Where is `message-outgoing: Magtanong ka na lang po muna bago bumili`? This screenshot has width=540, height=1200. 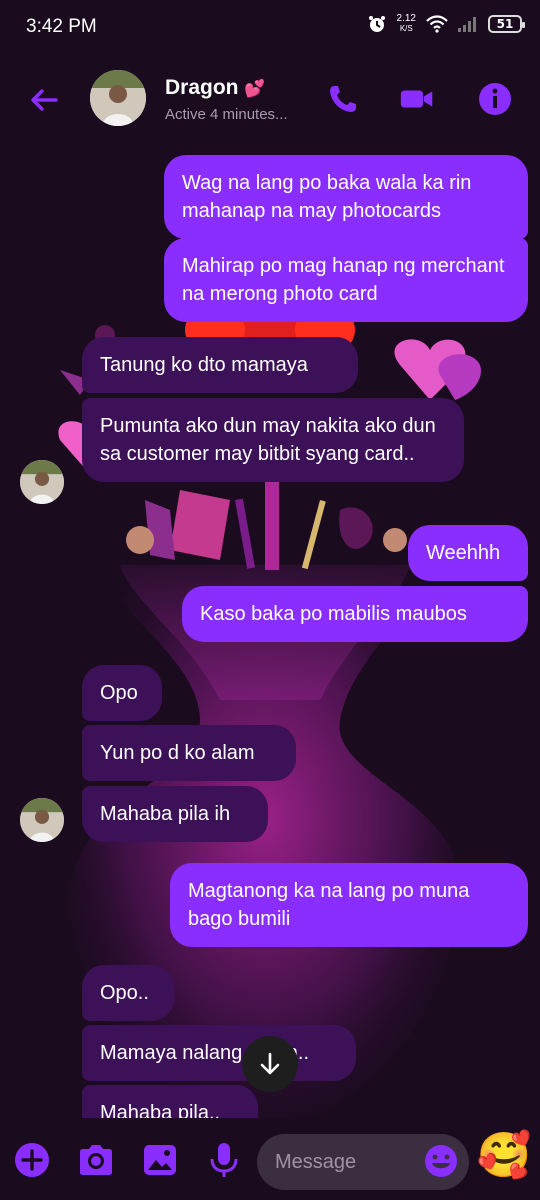 message-outgoing: Magtanong ka na lang po muna bago bumili is located at coordinates (349, 905).